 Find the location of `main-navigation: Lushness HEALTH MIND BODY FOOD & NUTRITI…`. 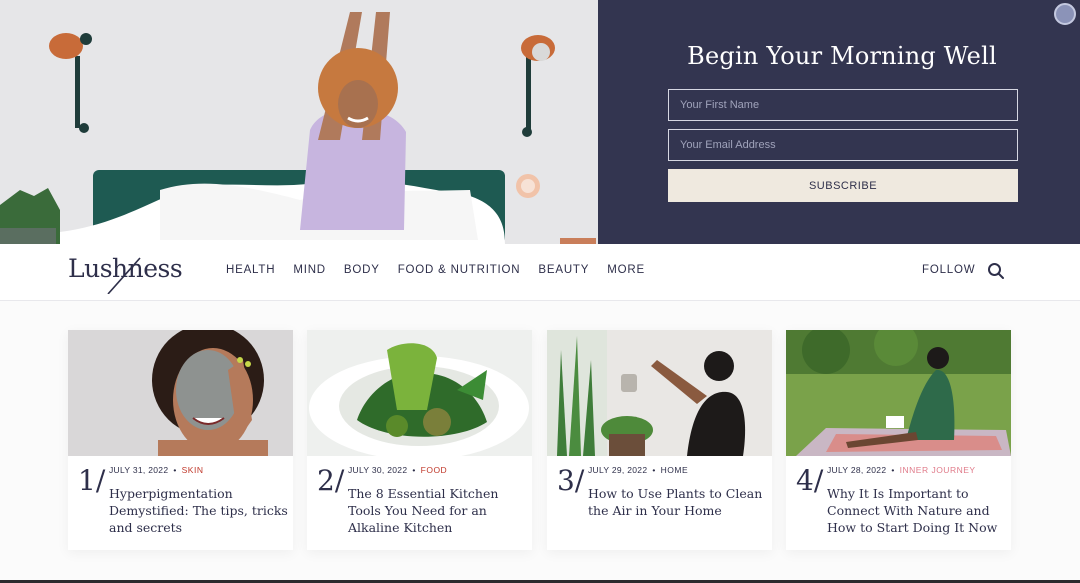

main-navigation: Lushness HEALTH MIND BODY FOOD & NUTRITI… is located at coordinates (540, 272).